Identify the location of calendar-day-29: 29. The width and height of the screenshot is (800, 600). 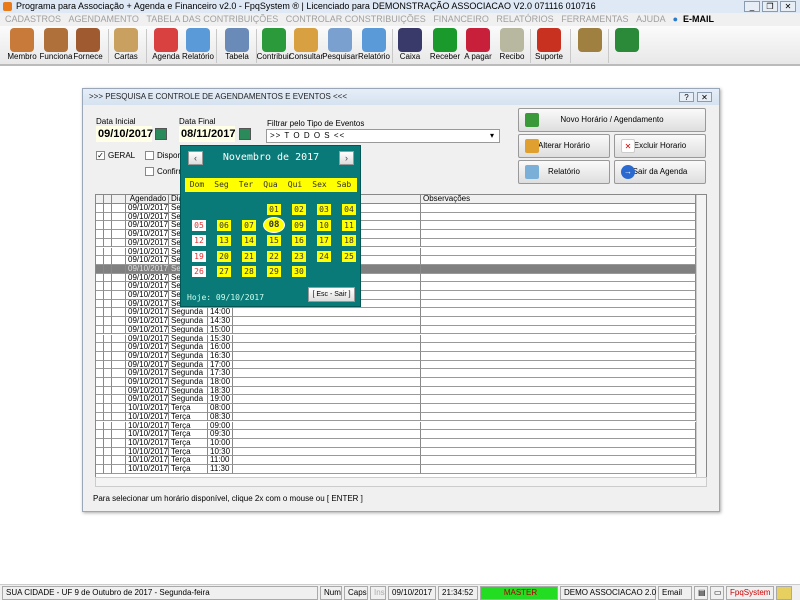
(274, 271).